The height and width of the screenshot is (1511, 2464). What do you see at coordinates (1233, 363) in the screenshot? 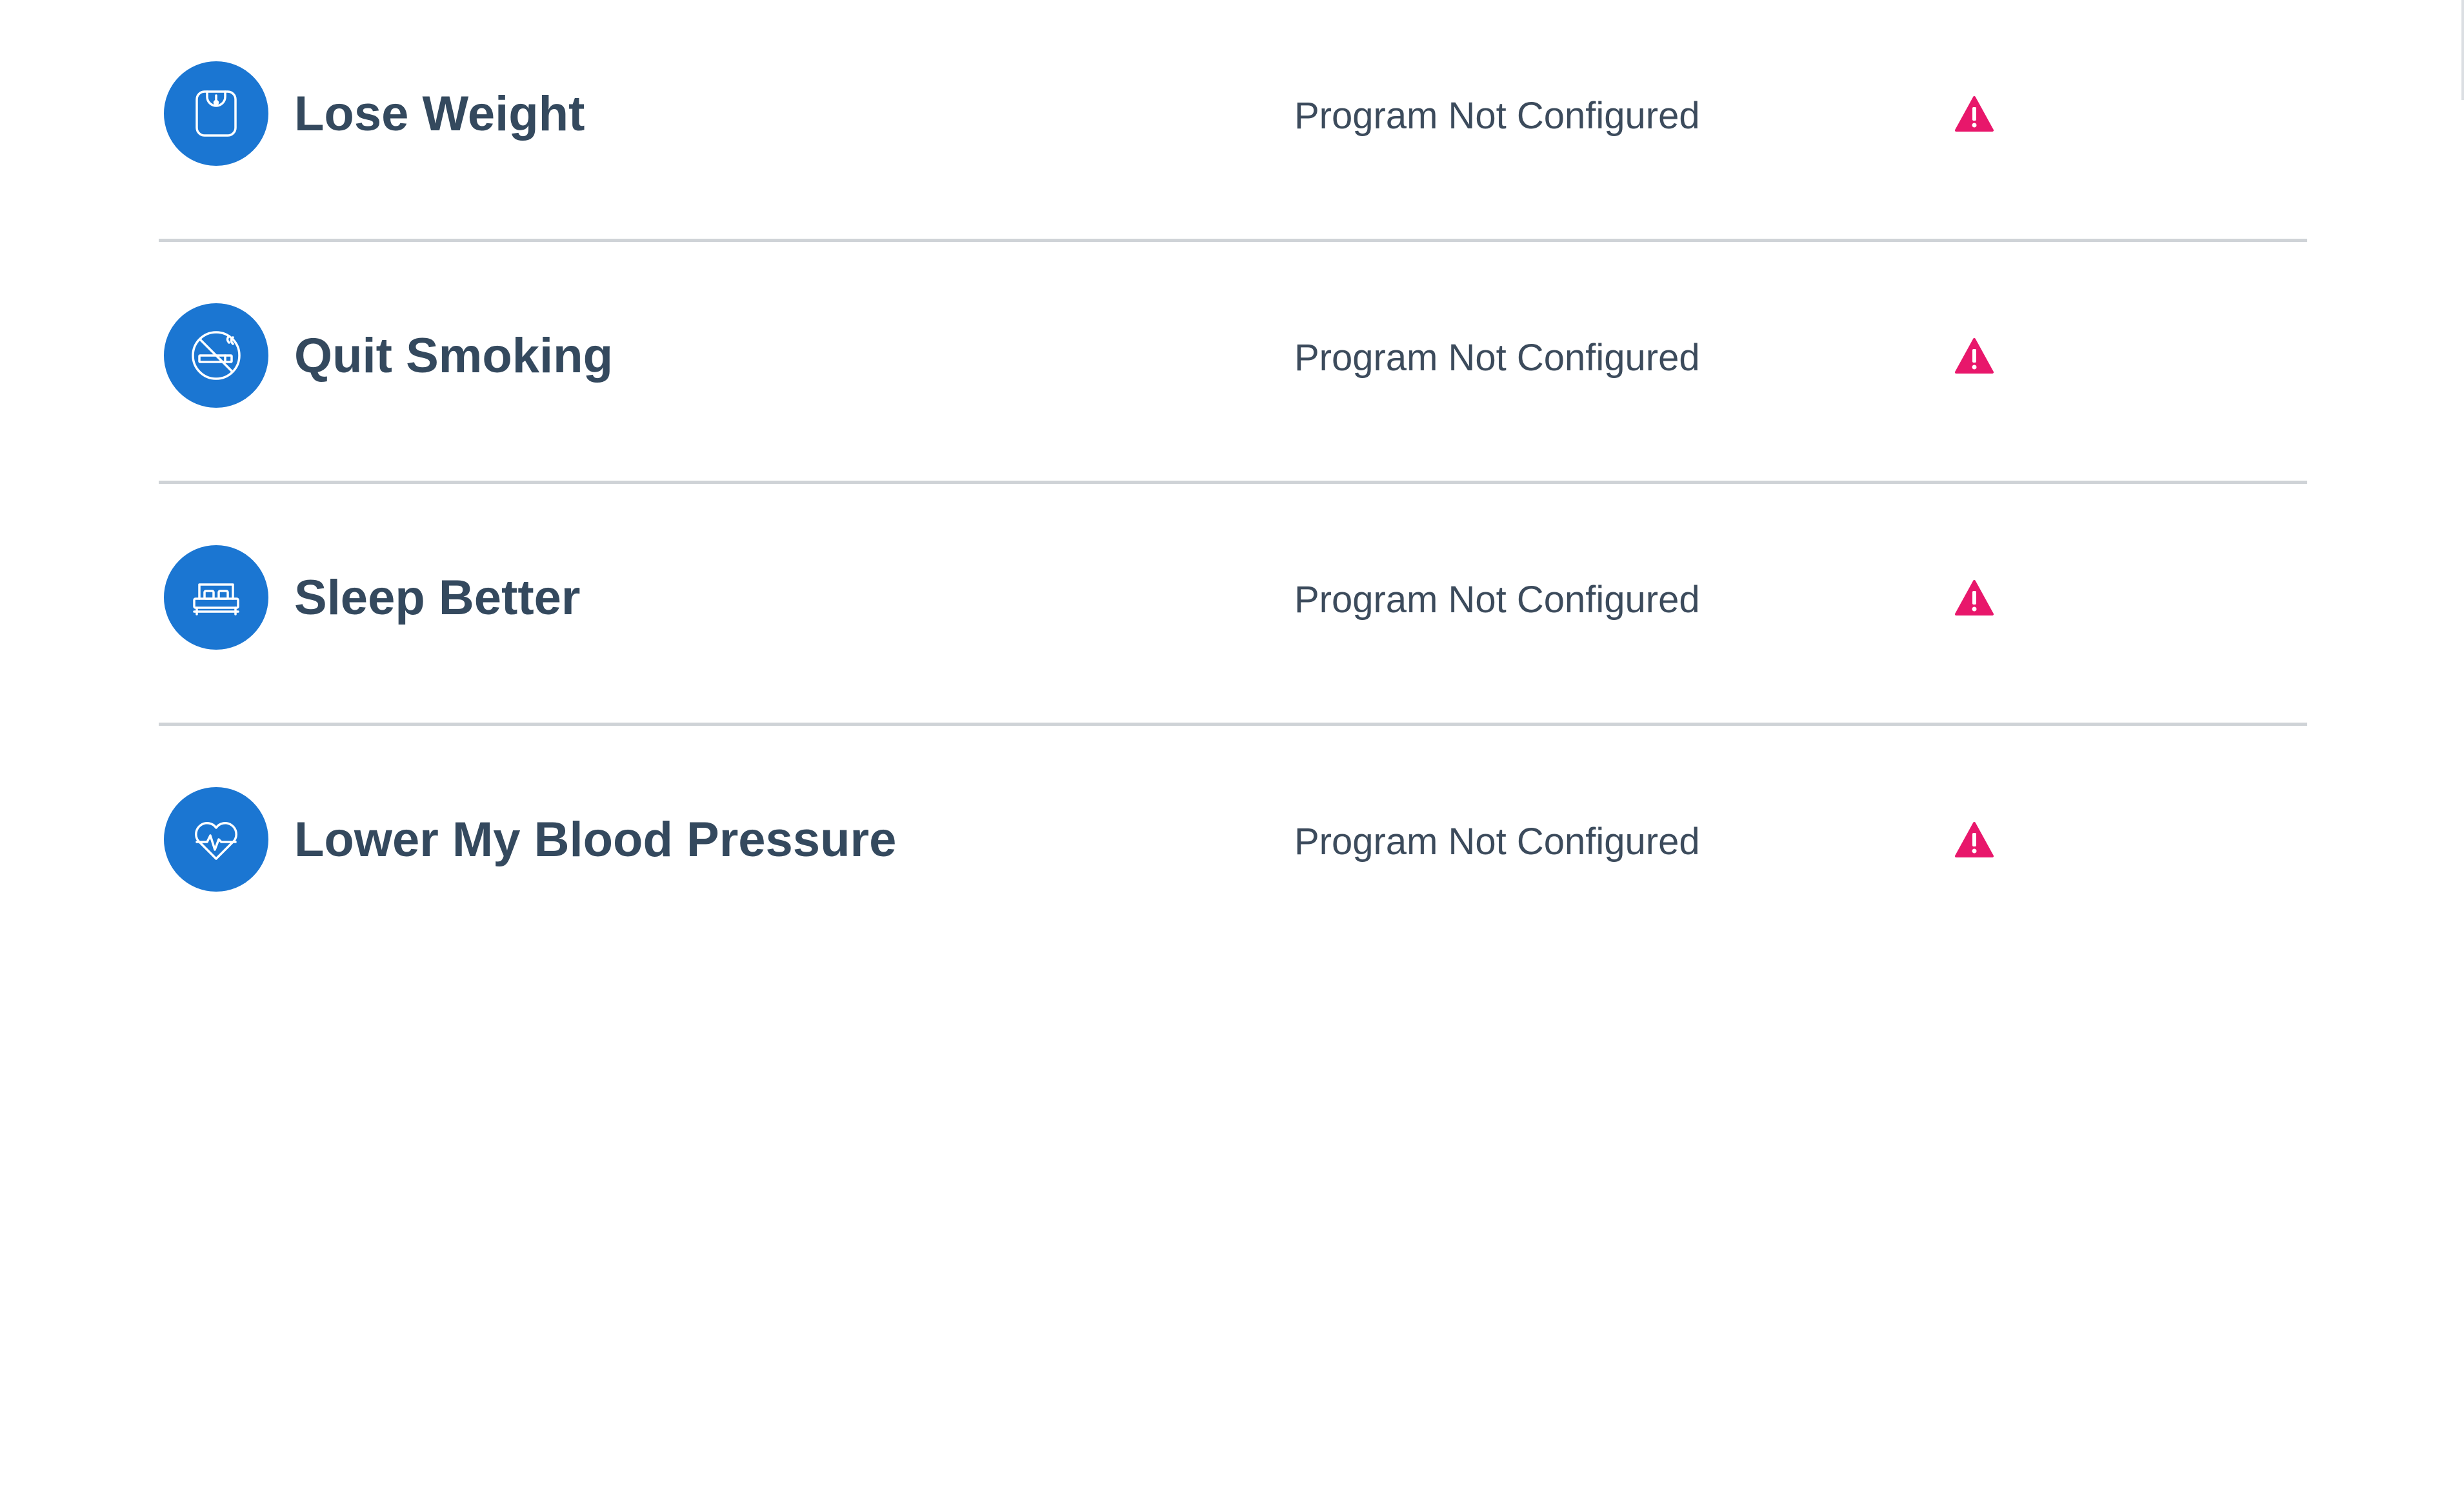
I see `program-row-quit-smoking: Quit Smoking Program Not Configured` at bounding box center [1233, 363].